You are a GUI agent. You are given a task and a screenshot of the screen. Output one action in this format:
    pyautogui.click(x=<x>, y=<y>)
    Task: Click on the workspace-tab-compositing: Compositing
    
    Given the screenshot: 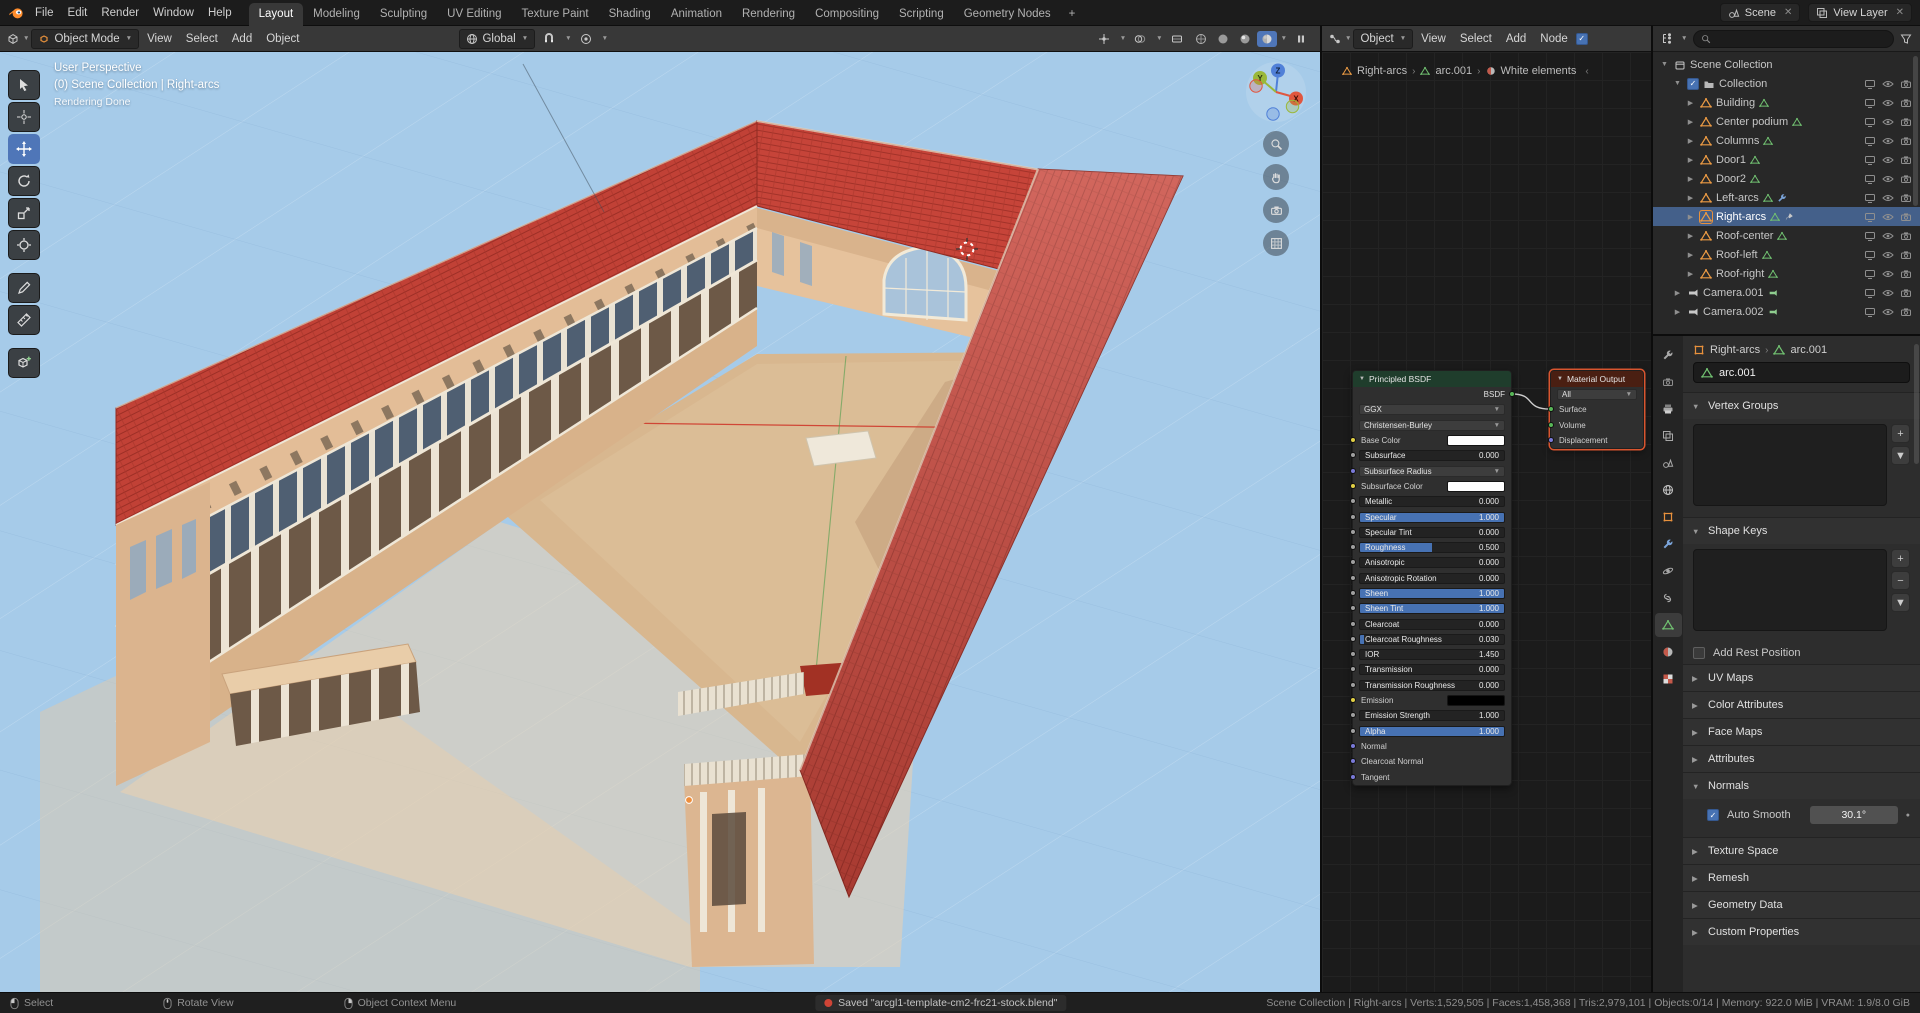 What is the action you would take?
    pyautogui.click(x=847, y=14)
    